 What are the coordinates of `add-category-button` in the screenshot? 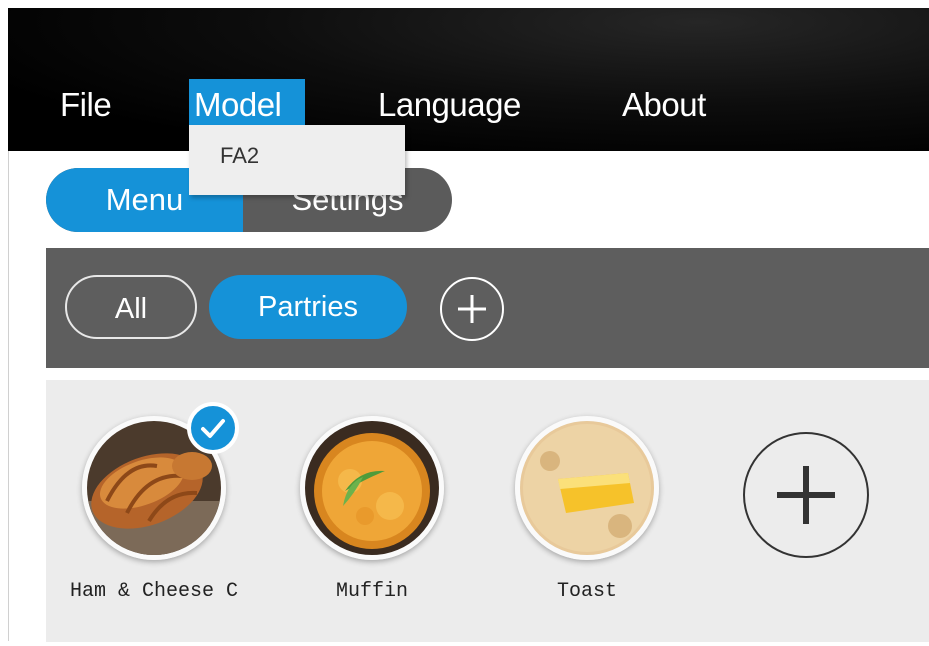 It's located at (472, 309).